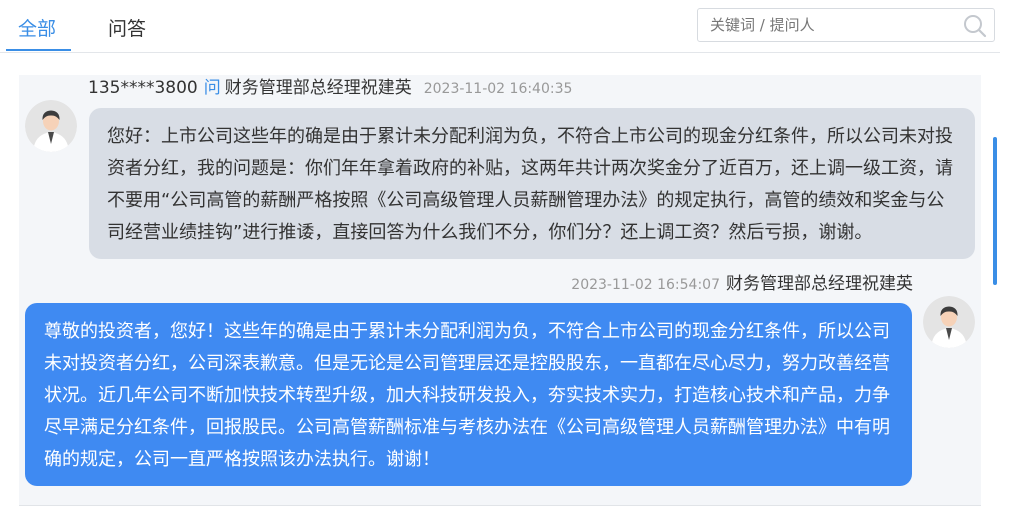 Image resolution: width=1027 pixels, height=521 pixels. I want to click on questioner-avatar, so click(51, 126).